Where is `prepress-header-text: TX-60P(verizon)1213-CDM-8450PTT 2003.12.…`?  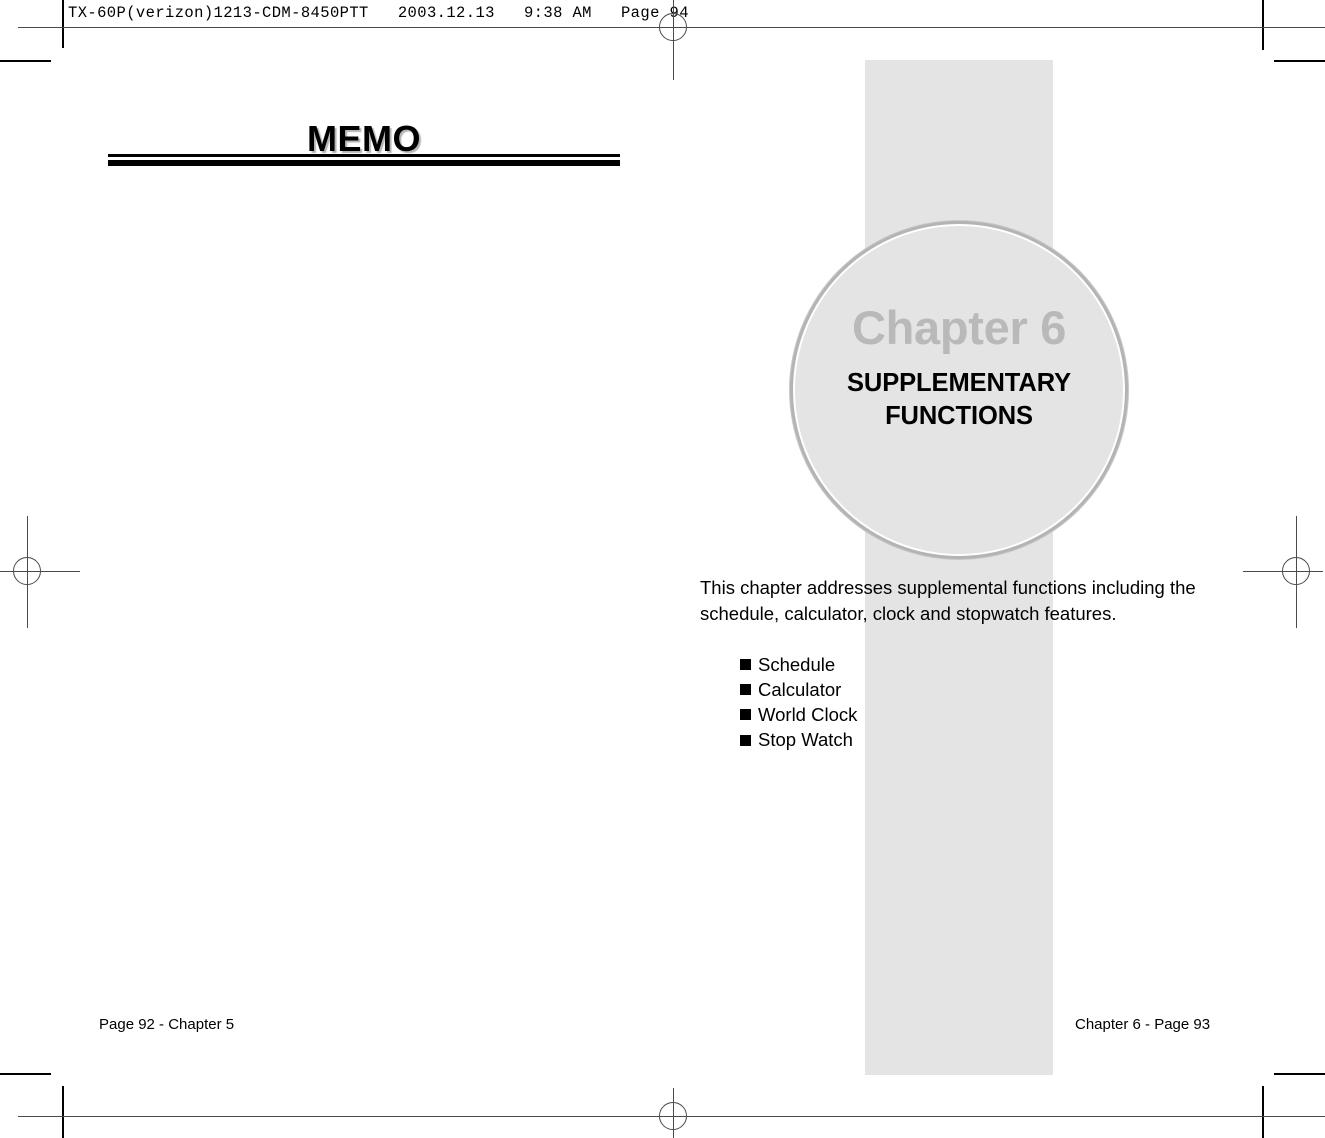 prepress-header-text: TX-60P(verizon)1213-CDM-8450PTT 2003.12.… is located at coordinates (378, 13).